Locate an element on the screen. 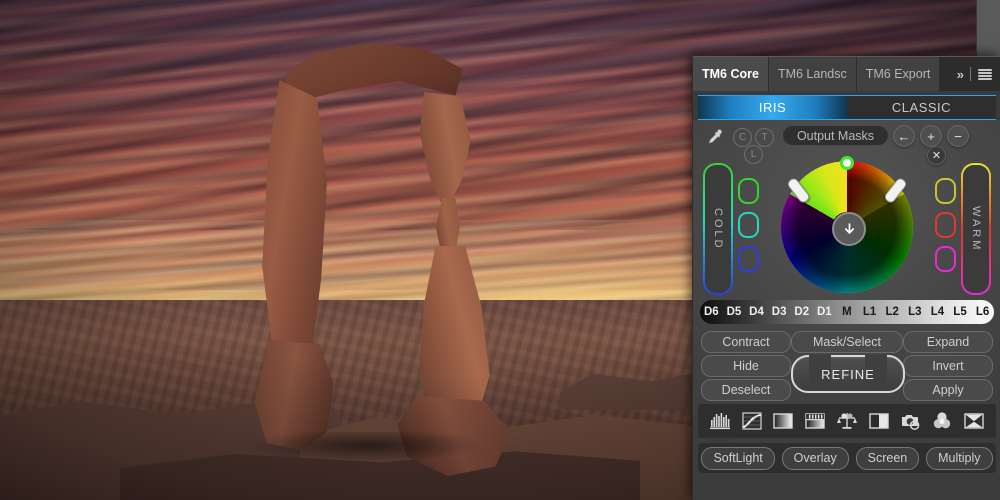 The image size is (1000, 500). lum-zone-l2: L2 is located at coordinates (892, 312).